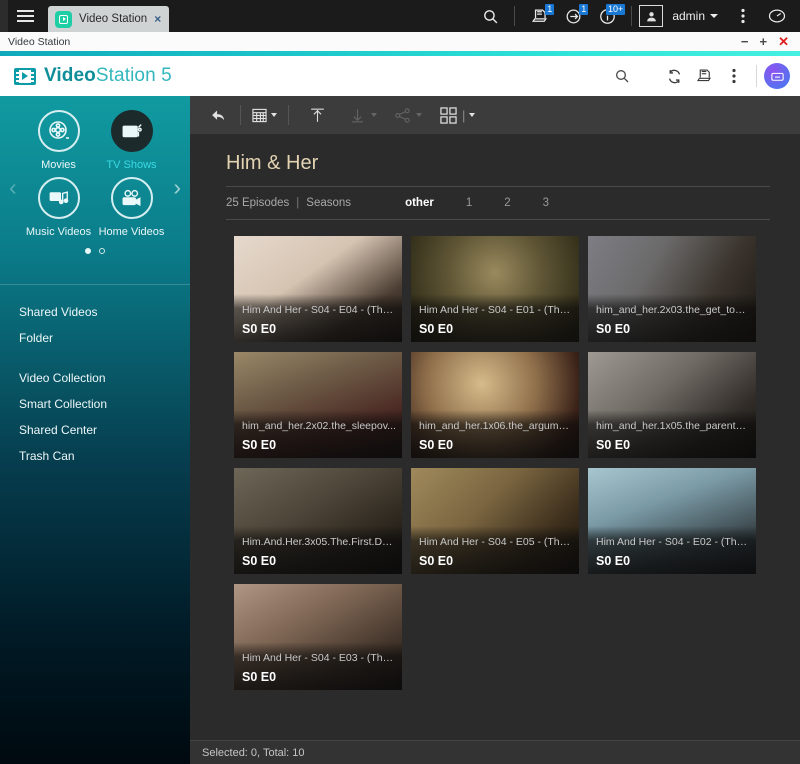 The image size is (800, 764). Describe the element at coordinates (25, 16) in the screenshot. I see `hamburger-icon` at that location.